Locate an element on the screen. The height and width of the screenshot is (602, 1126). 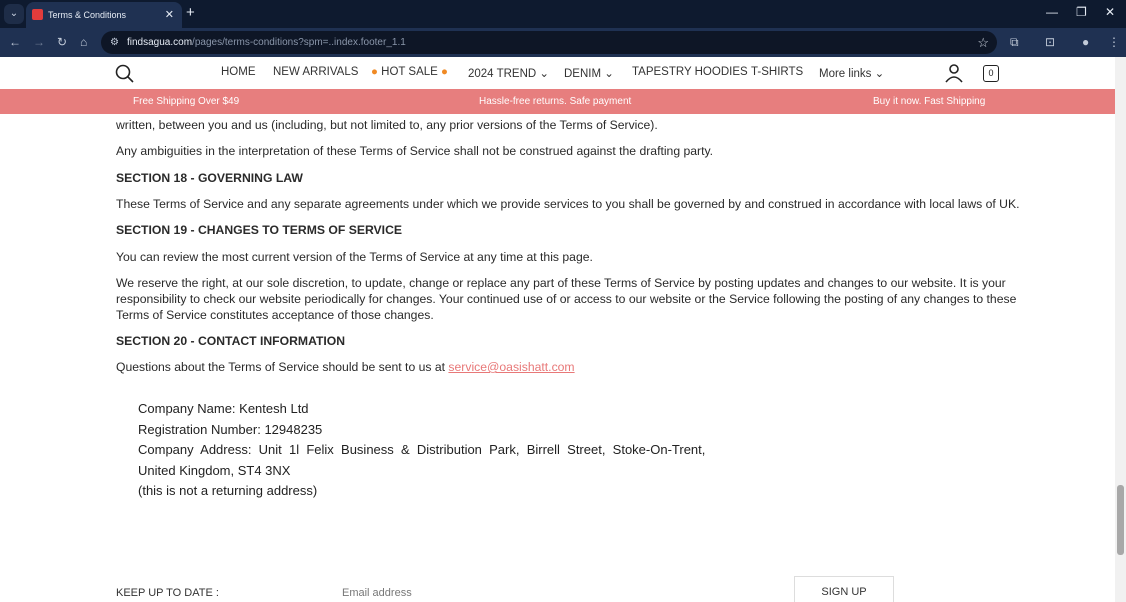
close-window-button: ✕ is located at coordinates (1110, 12).